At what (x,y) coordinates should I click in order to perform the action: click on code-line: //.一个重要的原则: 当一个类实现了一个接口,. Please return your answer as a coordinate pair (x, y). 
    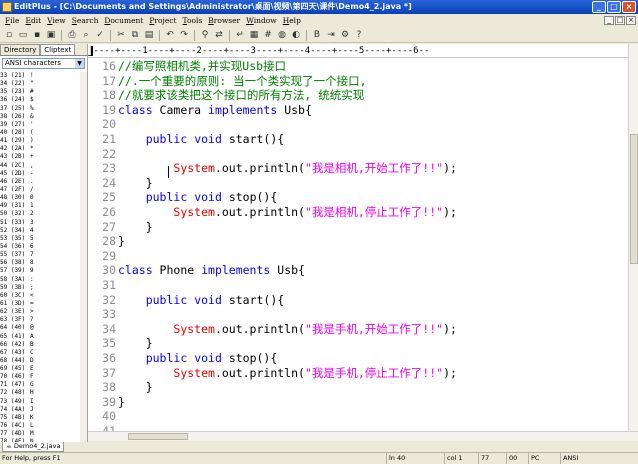
    Looking at the image, I should click on (242, 81).